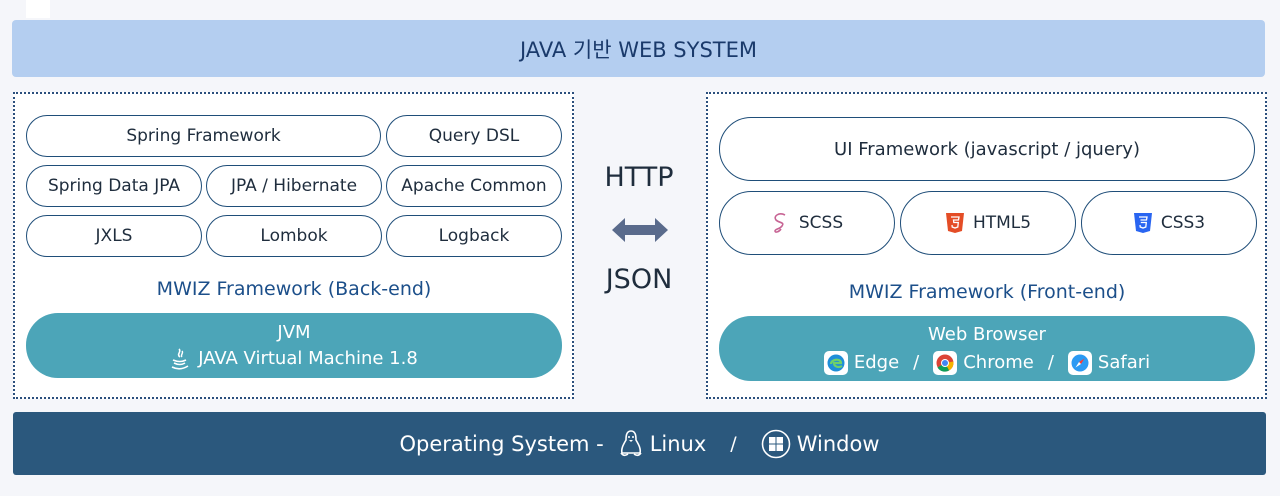 The image size is (1280, 496). I want to click on jvm-subtitle: JAVA Virtual Machine 1.8, so click(308, 358).